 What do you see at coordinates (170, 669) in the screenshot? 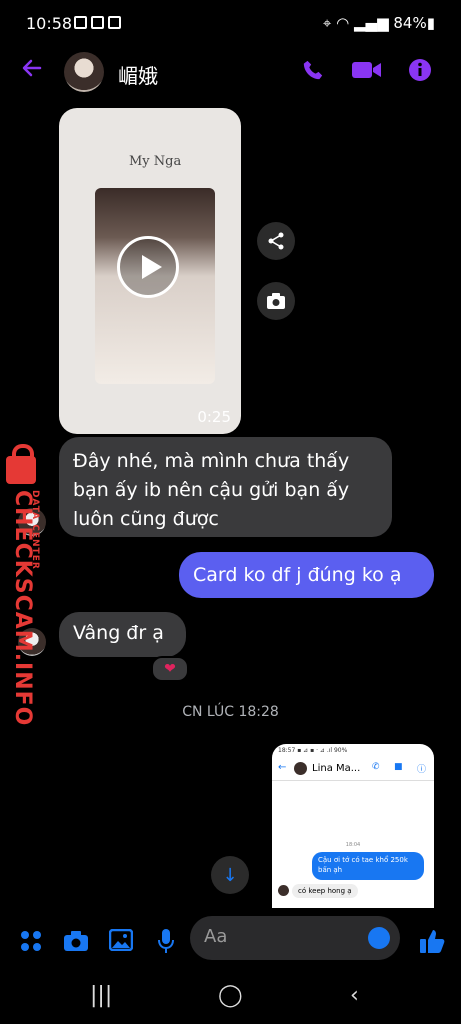
I see `heart-reaction-icon: ❤` at bounding box center [170, 669].